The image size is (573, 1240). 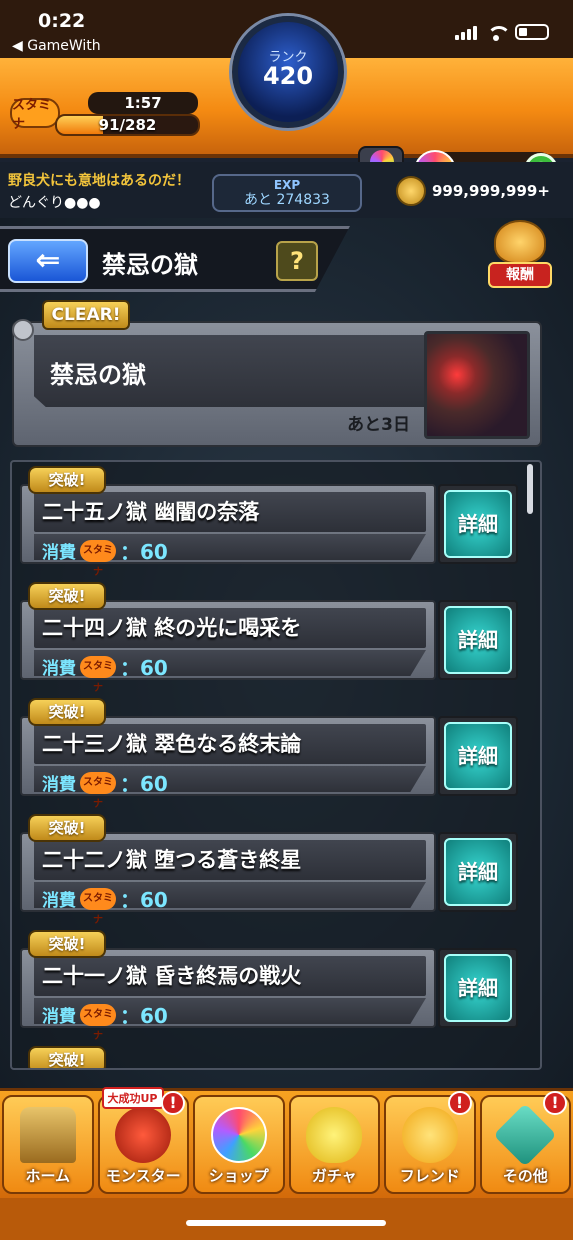 I want to click on tab-label: フレンド, so click(x=429, y=1176).